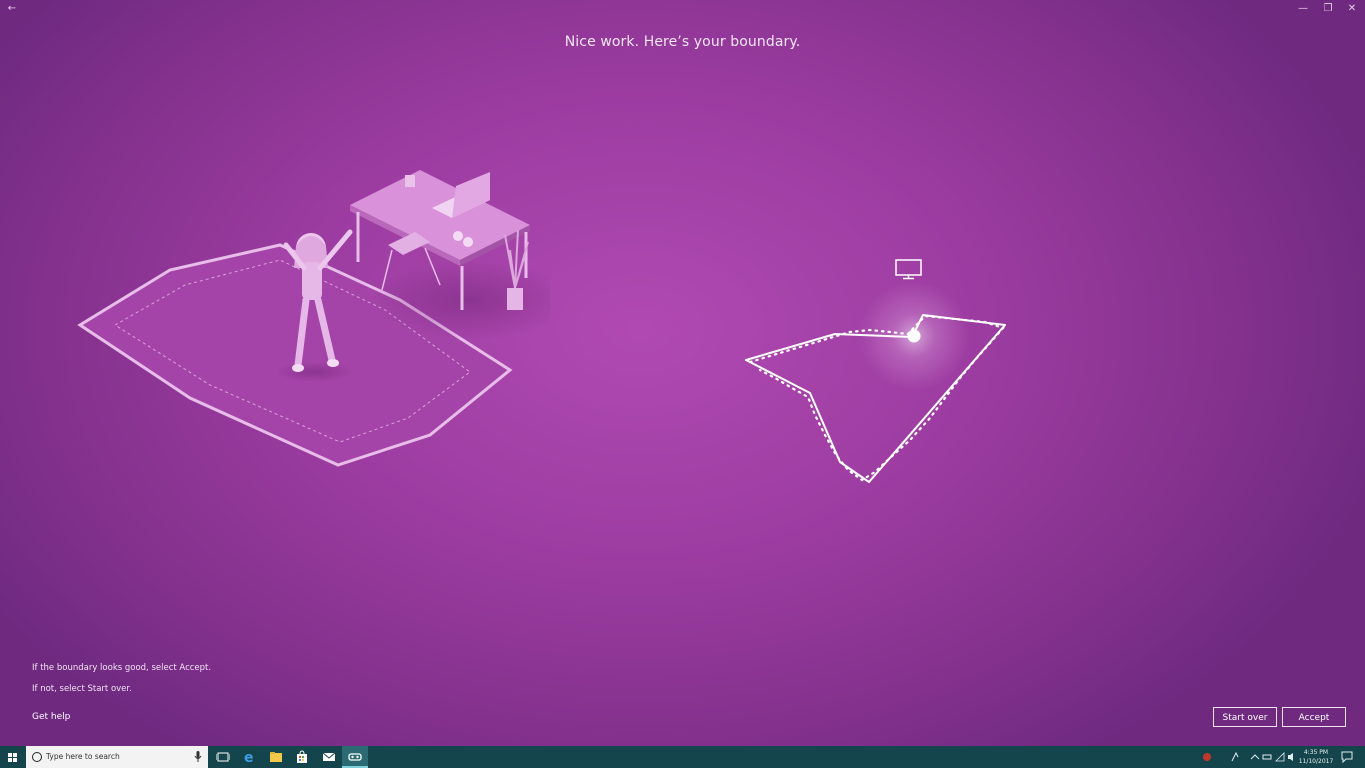 Image resolution: width=1365 pixels, height=772 pixels. Describe the element at coordinates (875, 371) in the screenshot. I see `traced-boundary-map` at that location.